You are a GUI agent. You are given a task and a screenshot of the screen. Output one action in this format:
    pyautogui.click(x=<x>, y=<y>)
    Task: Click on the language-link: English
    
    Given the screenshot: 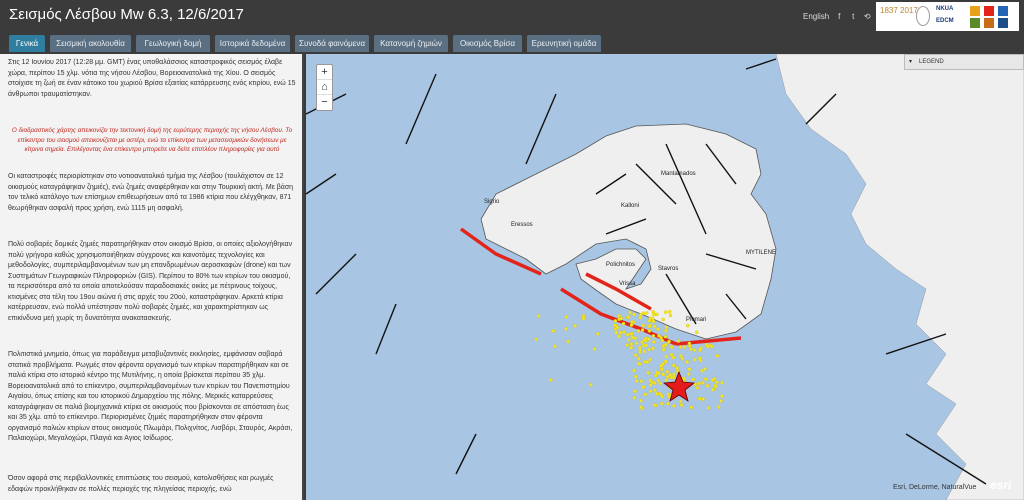 What is the action you would take?
    pyautogui.click(x=816, y=16)
    